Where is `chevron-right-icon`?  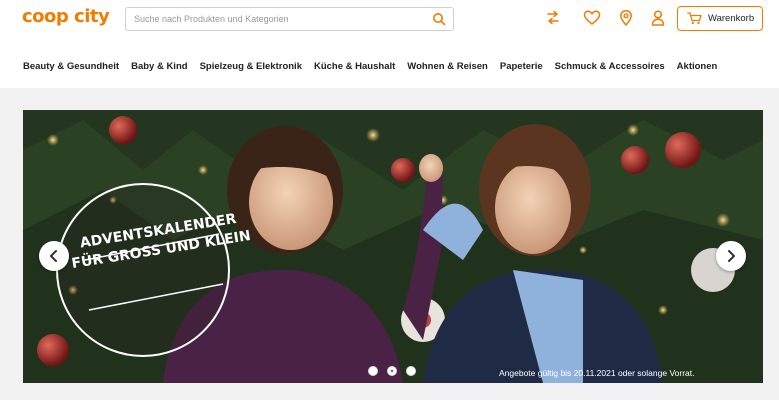 chevron-right-icon is located at coordinates (731, 256).